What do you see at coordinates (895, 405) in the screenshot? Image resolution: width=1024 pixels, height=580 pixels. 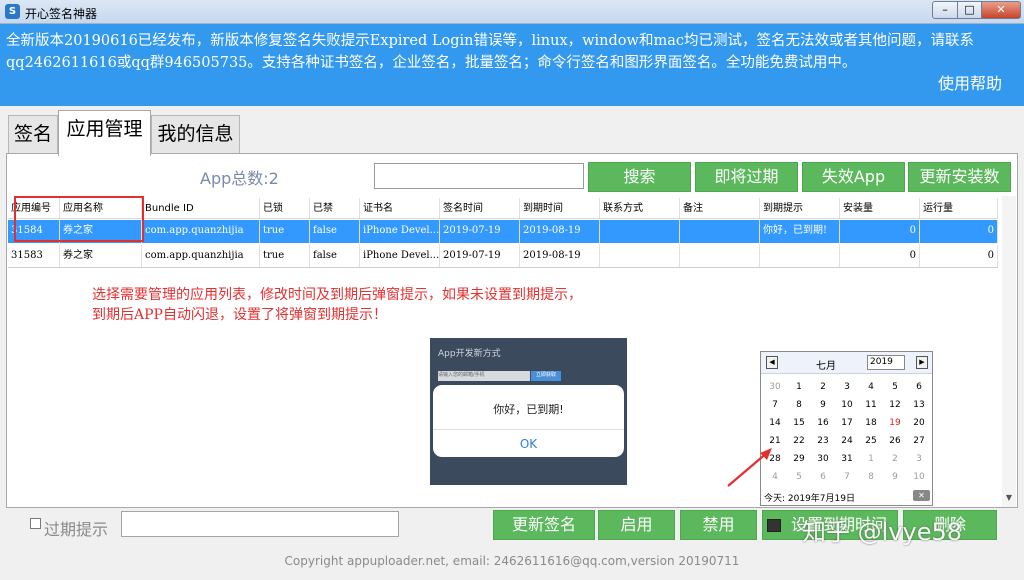 I see `calendar-day: 12` at bounding box center [895, 405].